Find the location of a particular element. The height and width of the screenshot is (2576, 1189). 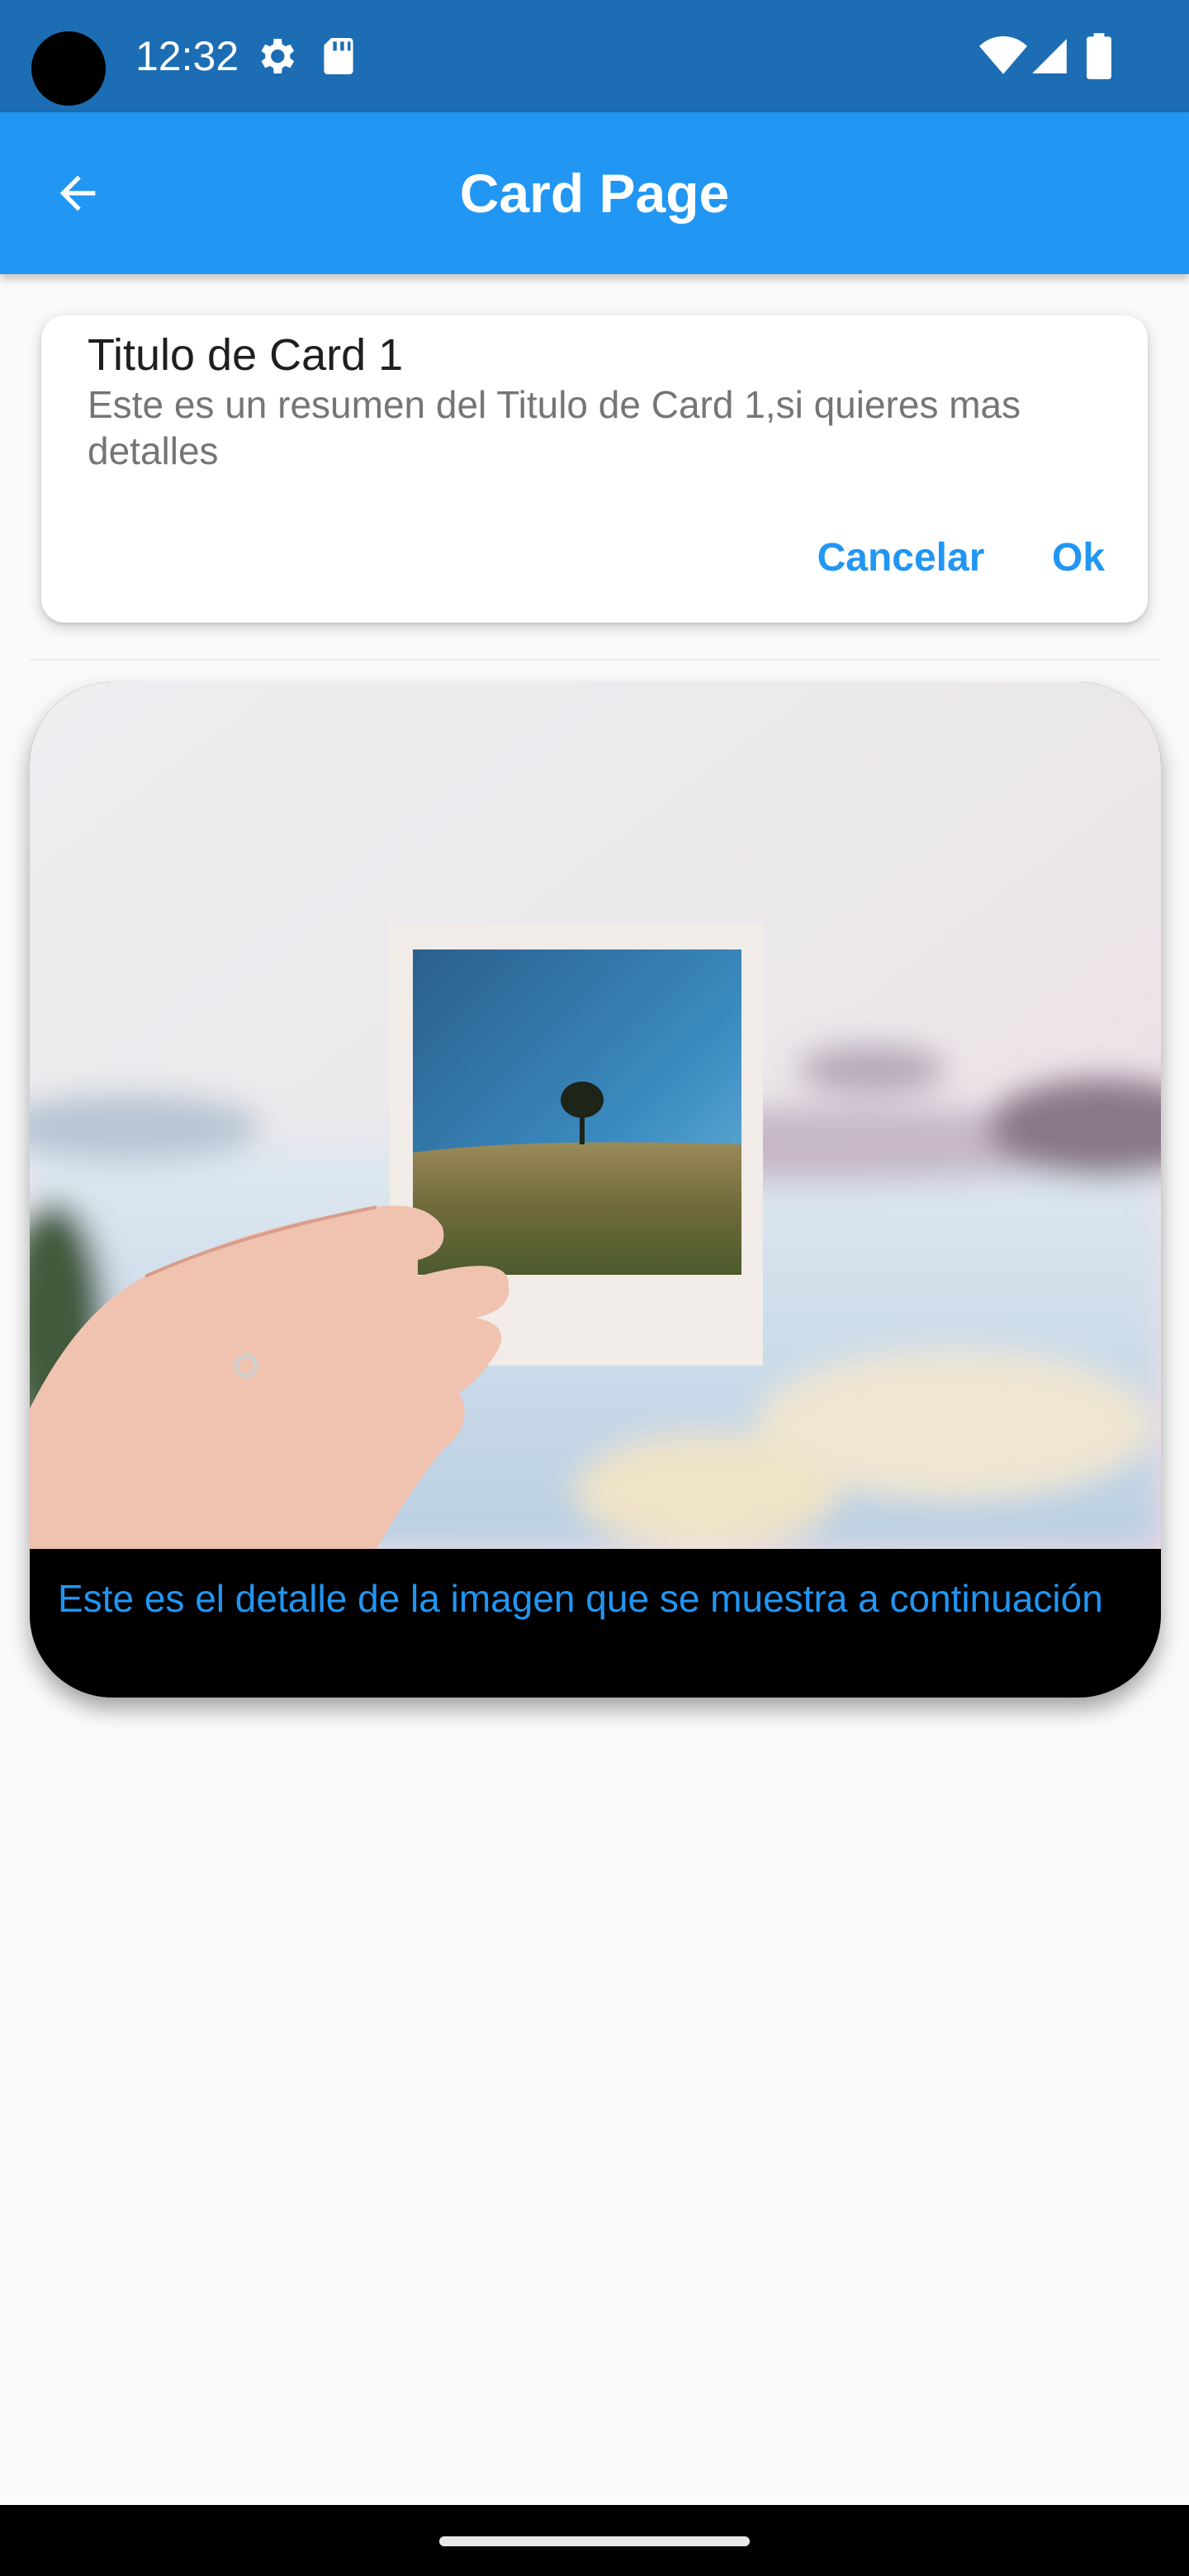

arrow-back-icon is located at coordinates (77, 193).